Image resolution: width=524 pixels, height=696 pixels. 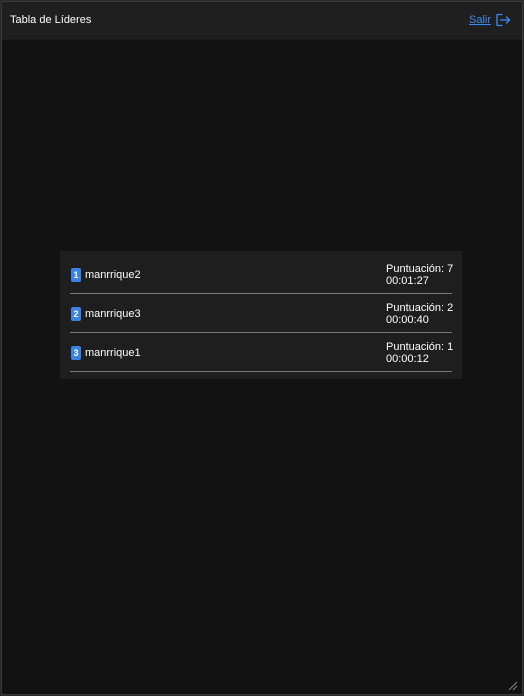 What do you see at coordinates (76, 314) in the screenshot?
I see `rank-badge: 2` at bounding box center [76, 314].